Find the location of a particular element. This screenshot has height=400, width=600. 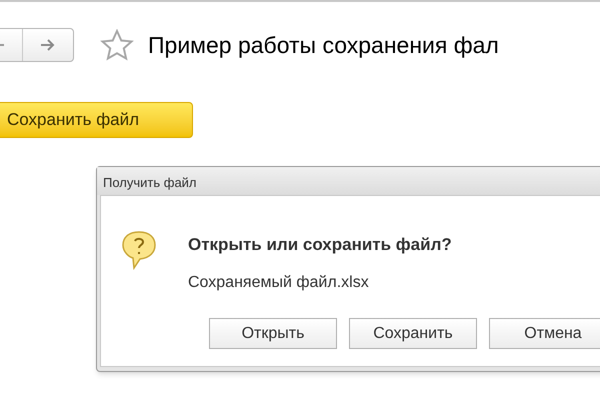

dialog-button: Открыть is located at coordinates (273, 333).